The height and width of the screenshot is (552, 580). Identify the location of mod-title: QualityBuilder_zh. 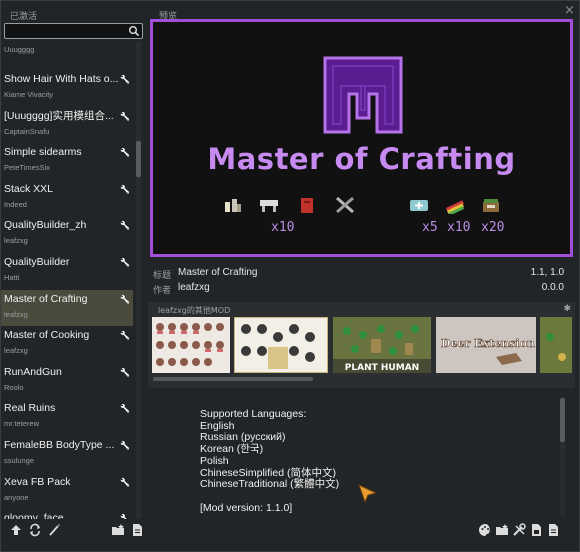
(45, 225).